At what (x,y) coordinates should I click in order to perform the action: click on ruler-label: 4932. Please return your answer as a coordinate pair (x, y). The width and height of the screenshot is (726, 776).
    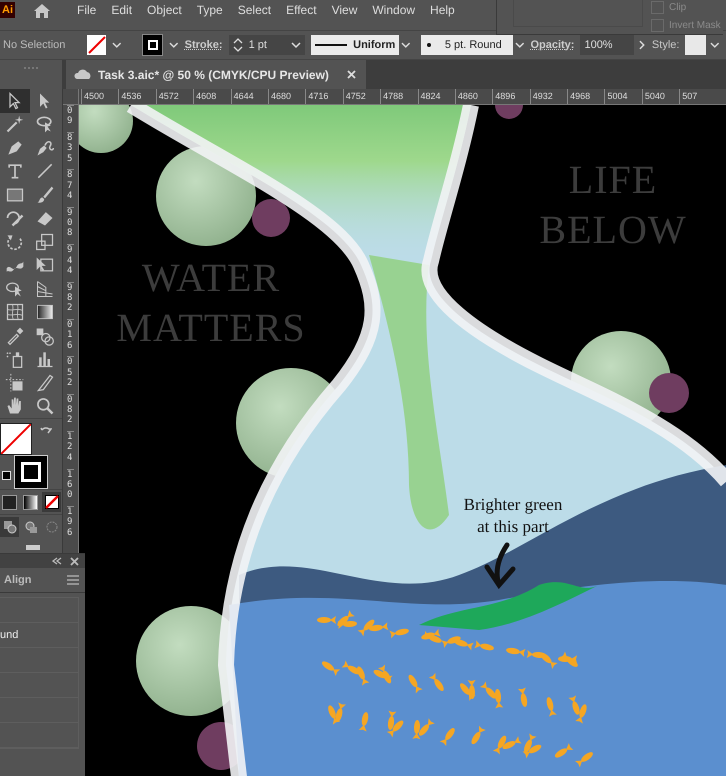
    Looking at the image, I should click on (549, 96).